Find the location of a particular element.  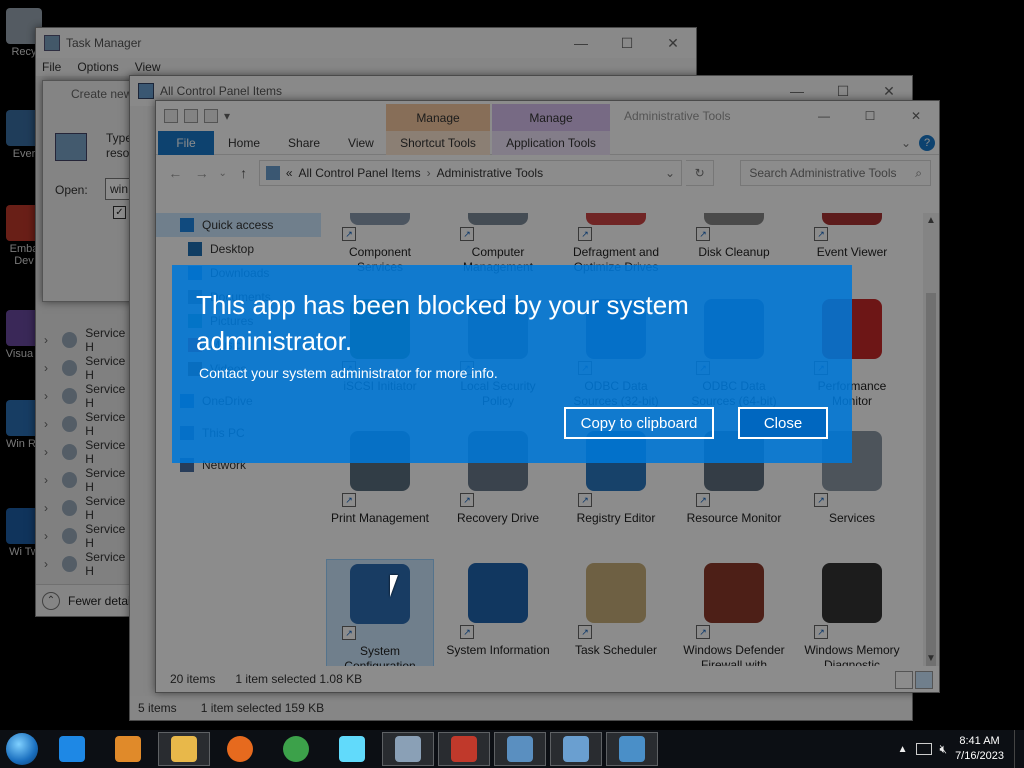

close-button: Close is located at coordinates (783, 423).